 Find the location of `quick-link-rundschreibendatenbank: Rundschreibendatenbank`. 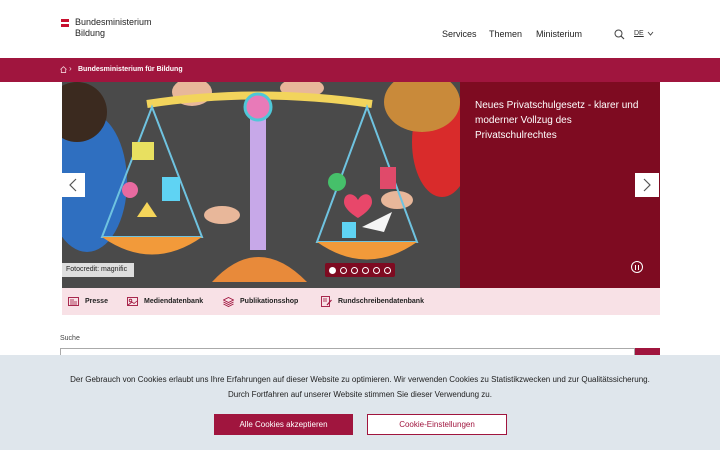

quick-link-rundschreibendatenbank: Rundschreibendatenbank is located at coordinates (372, 301).